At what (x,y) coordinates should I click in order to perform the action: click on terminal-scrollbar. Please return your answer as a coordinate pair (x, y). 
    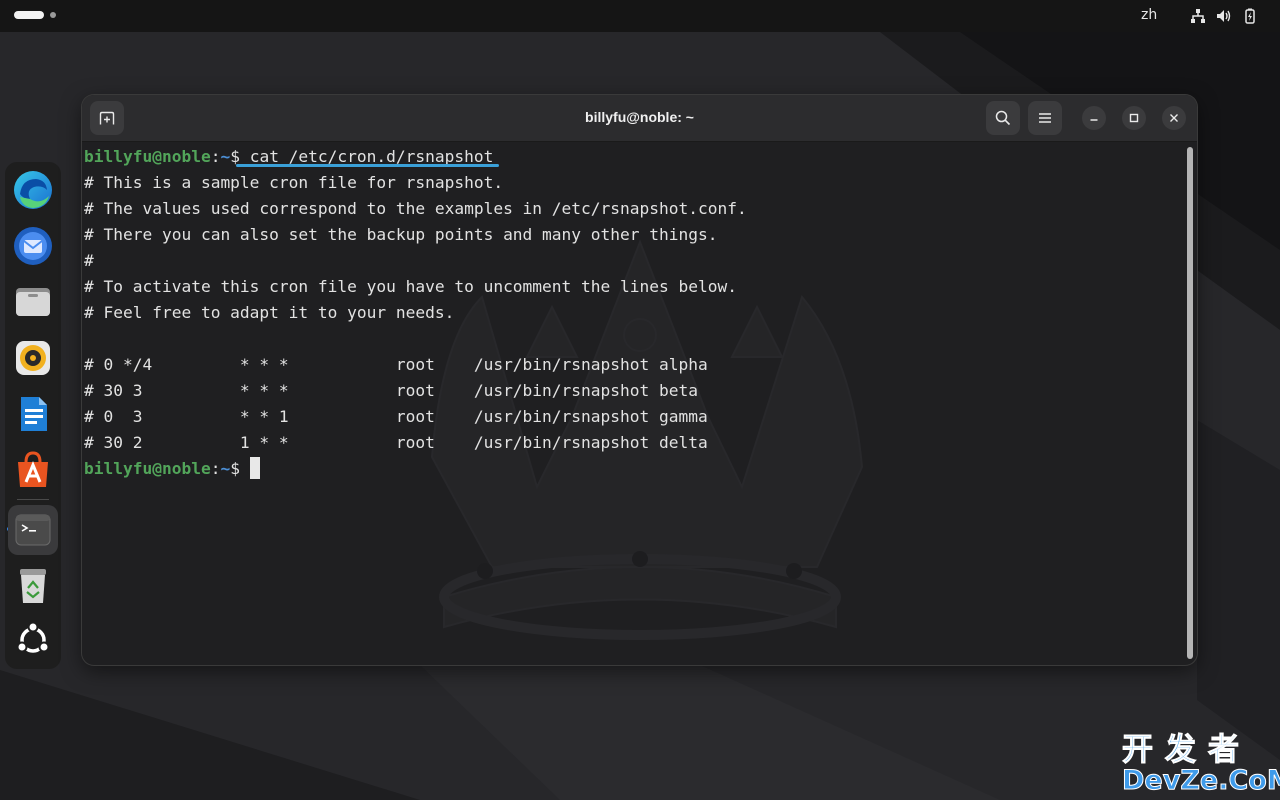
    Looking at the image, I should click on (1190, 403).